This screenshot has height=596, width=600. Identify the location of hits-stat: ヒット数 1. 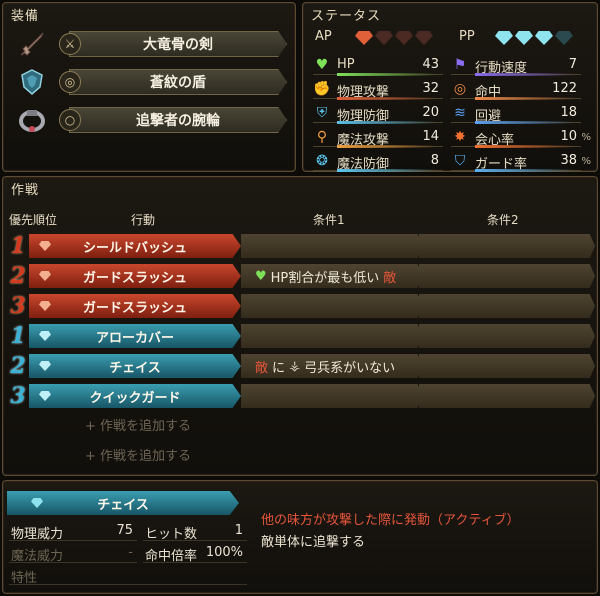
(195, 531).